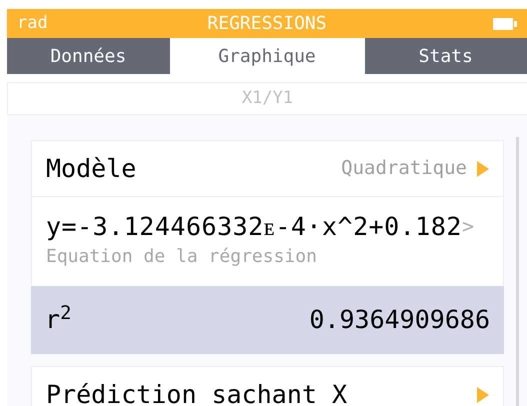  What do you see at coordinates (182, 256) in the screenshot?
I see `equation-caption: Equation de la régression` at bounding box center [182, 256].